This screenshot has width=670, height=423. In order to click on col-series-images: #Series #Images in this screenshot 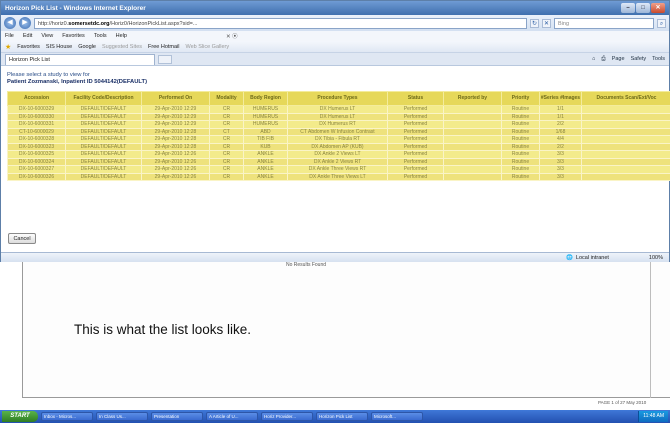, I will do `click(560, 98)`.